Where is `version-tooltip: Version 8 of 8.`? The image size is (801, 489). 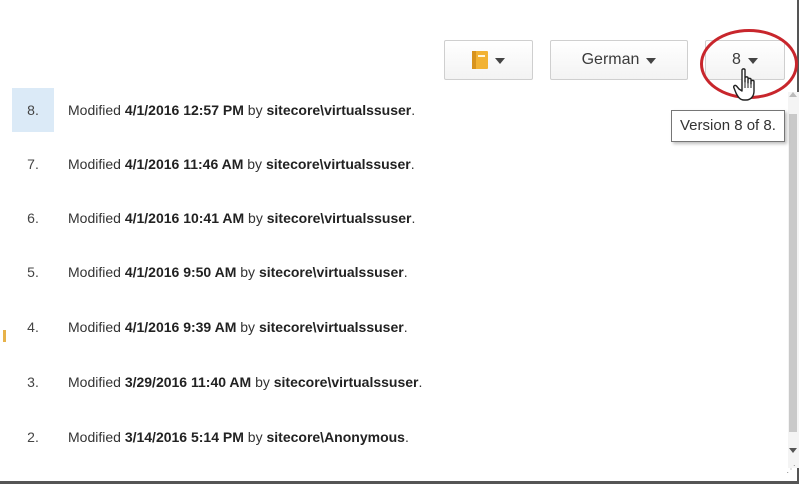
version-tooltip: Version 8 of 8. is located at coordinates (728, 126).